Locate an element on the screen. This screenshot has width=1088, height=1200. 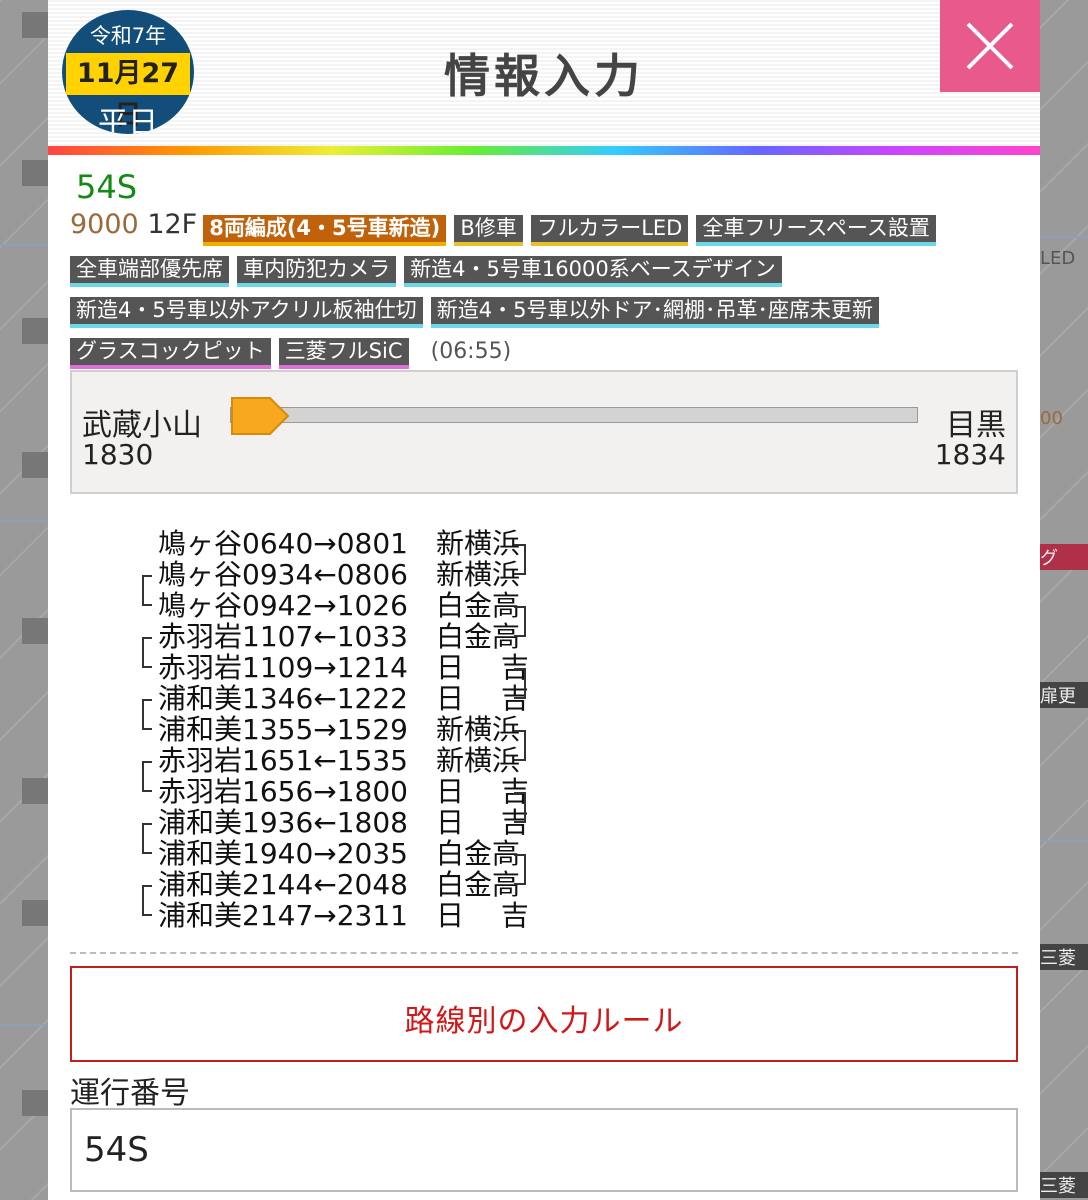
train-feature-tag: グラスコックピット is located at coordinates (170, 353).